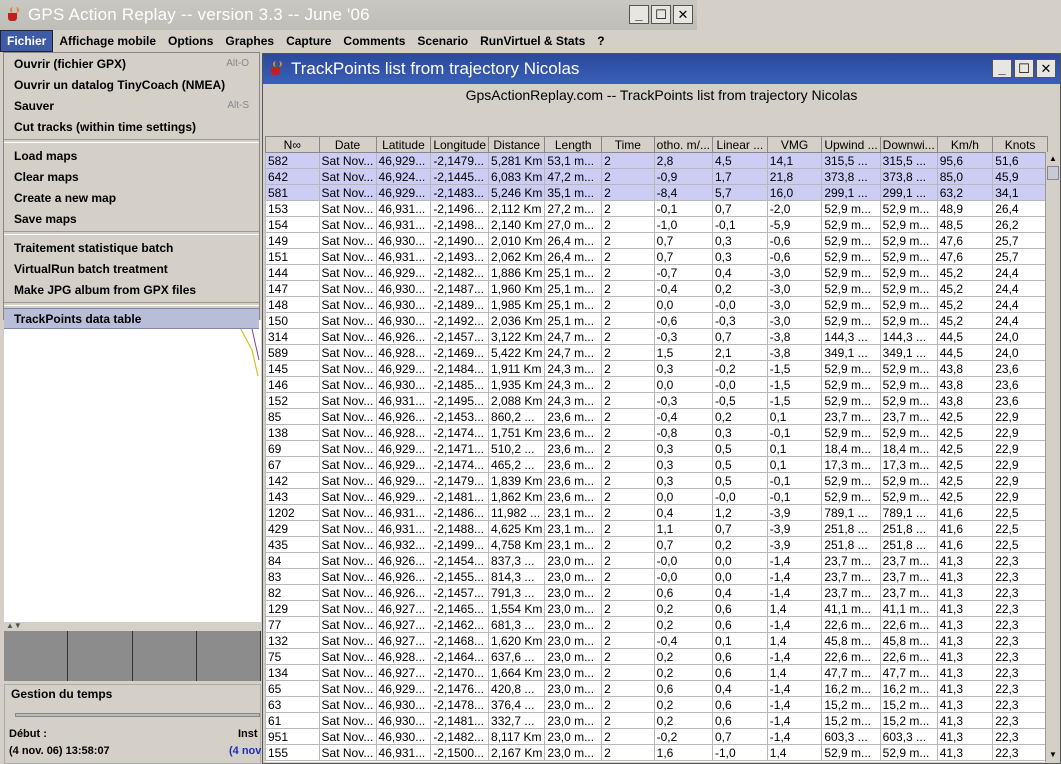 Image resolution: width=1061 pixels, height=764 pixels. I want to click on column-header: Date, so click(347, 144).